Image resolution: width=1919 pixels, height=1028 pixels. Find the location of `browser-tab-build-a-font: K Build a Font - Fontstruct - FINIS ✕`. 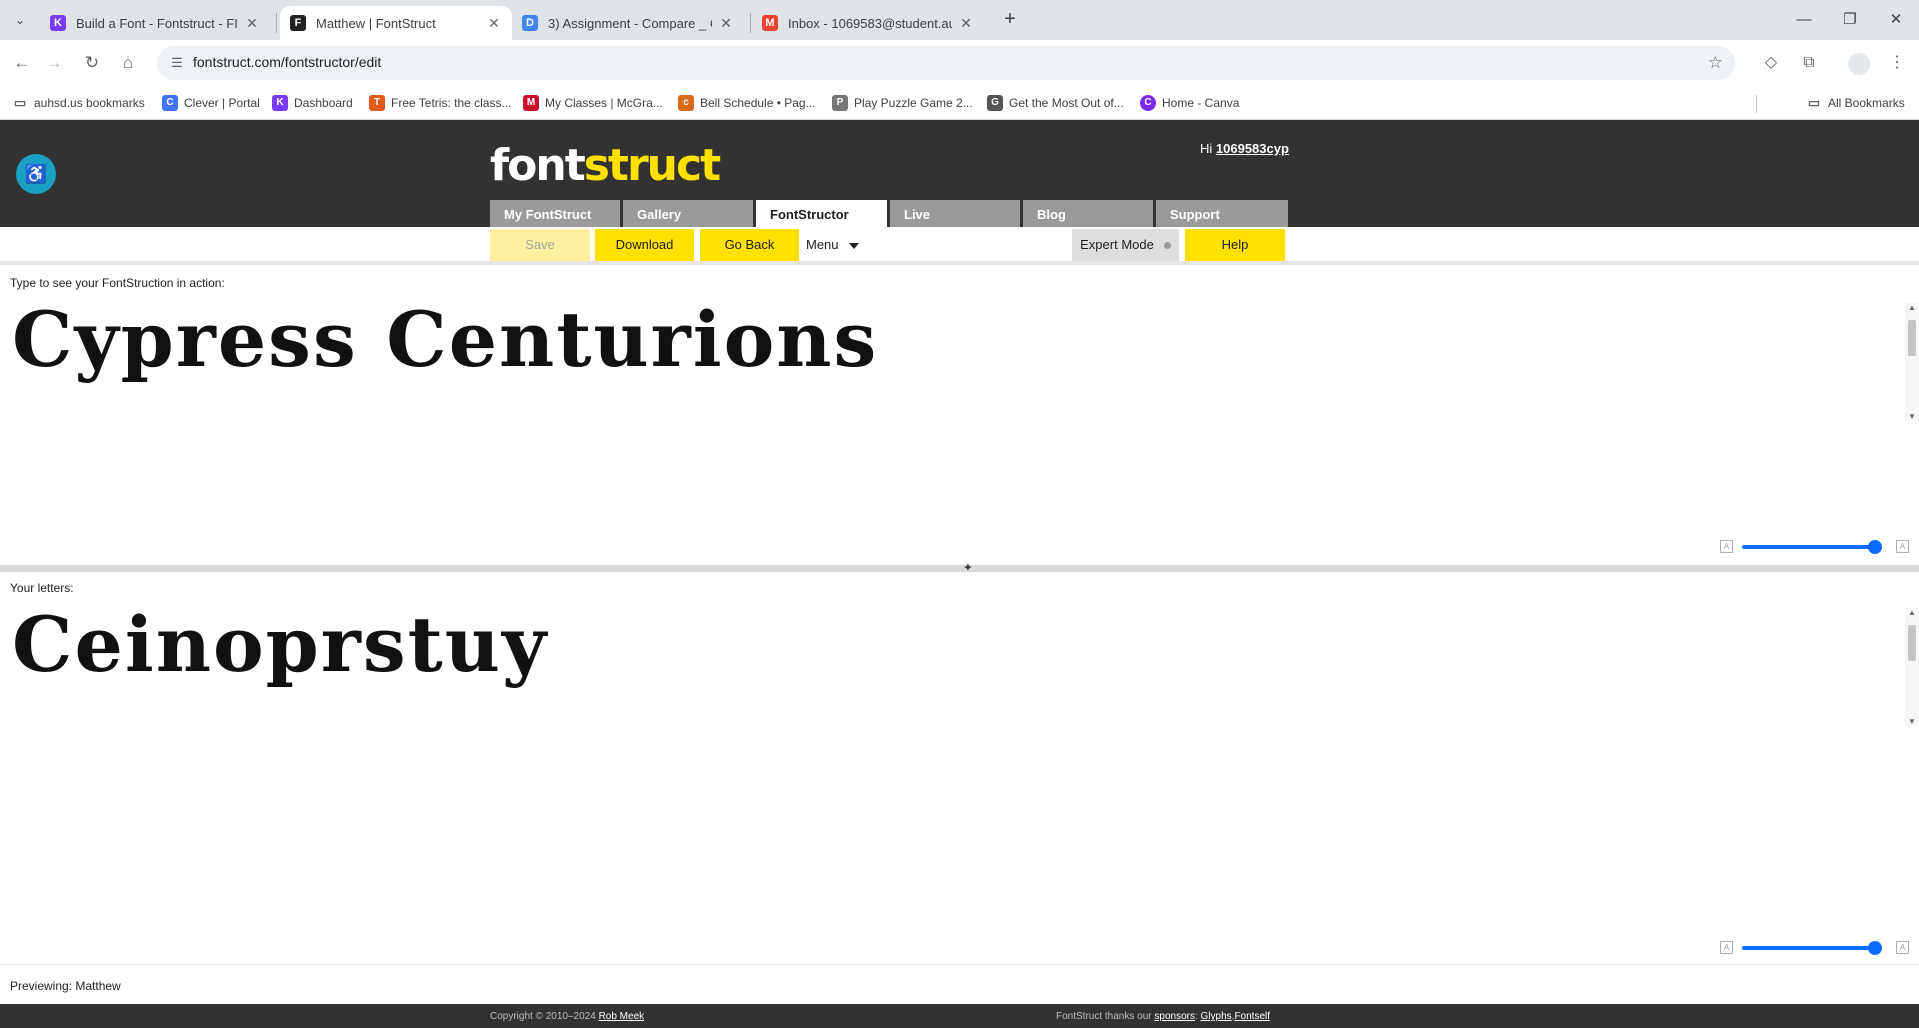

browser-tab-build-a-font: K Build a Font - Fontstruct - FINIS ✕ is located at coordinates (155, 23).